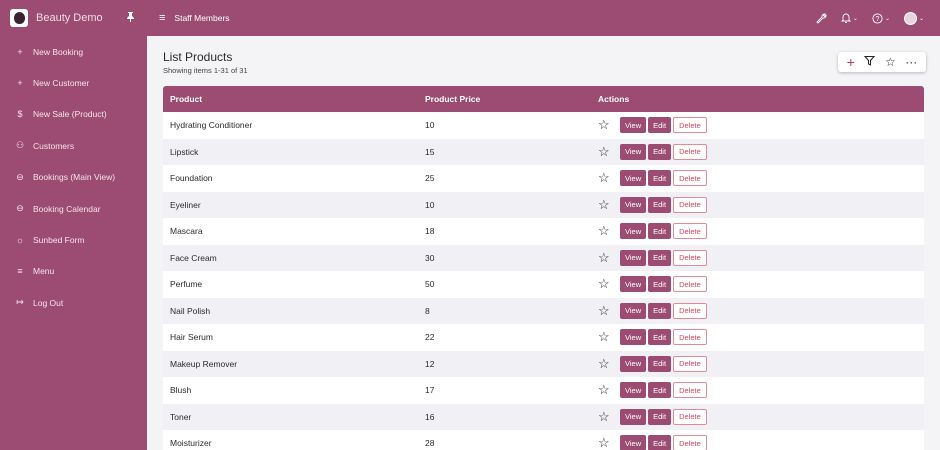 This screenshot has width=940, height=450. I want to click on logout-icon: ↦, so click(20, 302).